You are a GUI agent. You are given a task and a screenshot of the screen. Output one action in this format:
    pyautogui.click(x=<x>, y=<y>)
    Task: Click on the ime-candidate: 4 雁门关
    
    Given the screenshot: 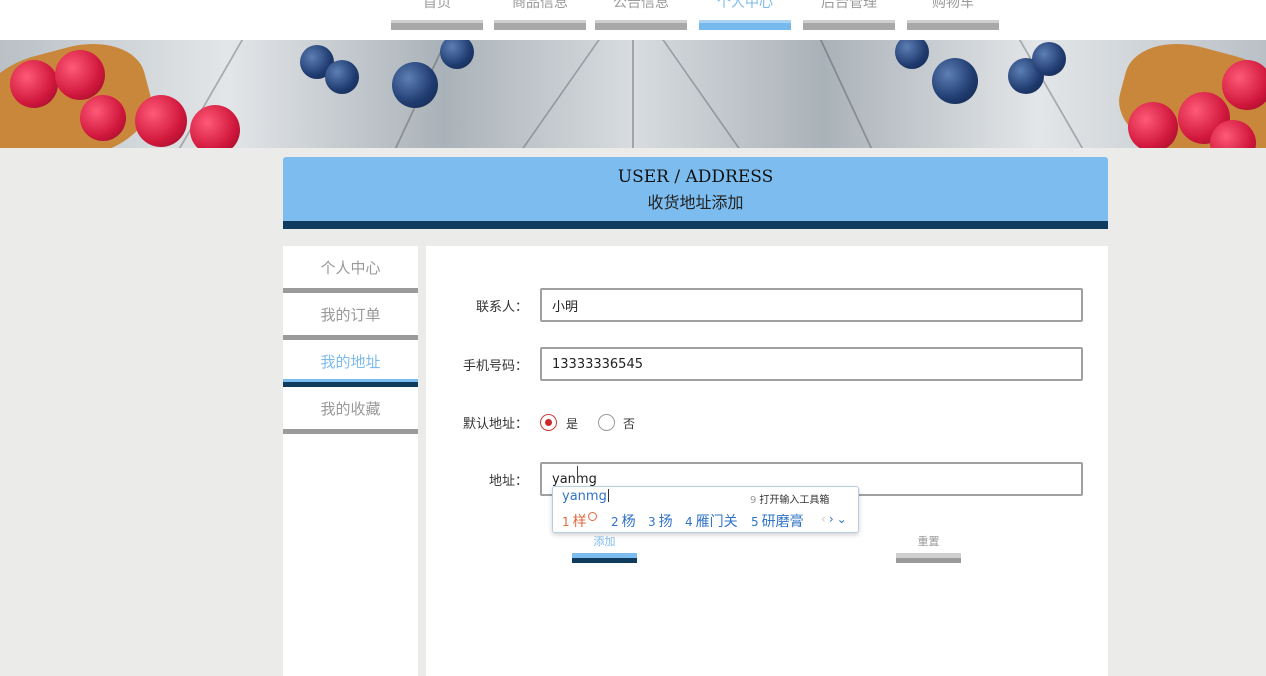 What is the action you would take?
    pyautogui.click(x=711, y=521)
    